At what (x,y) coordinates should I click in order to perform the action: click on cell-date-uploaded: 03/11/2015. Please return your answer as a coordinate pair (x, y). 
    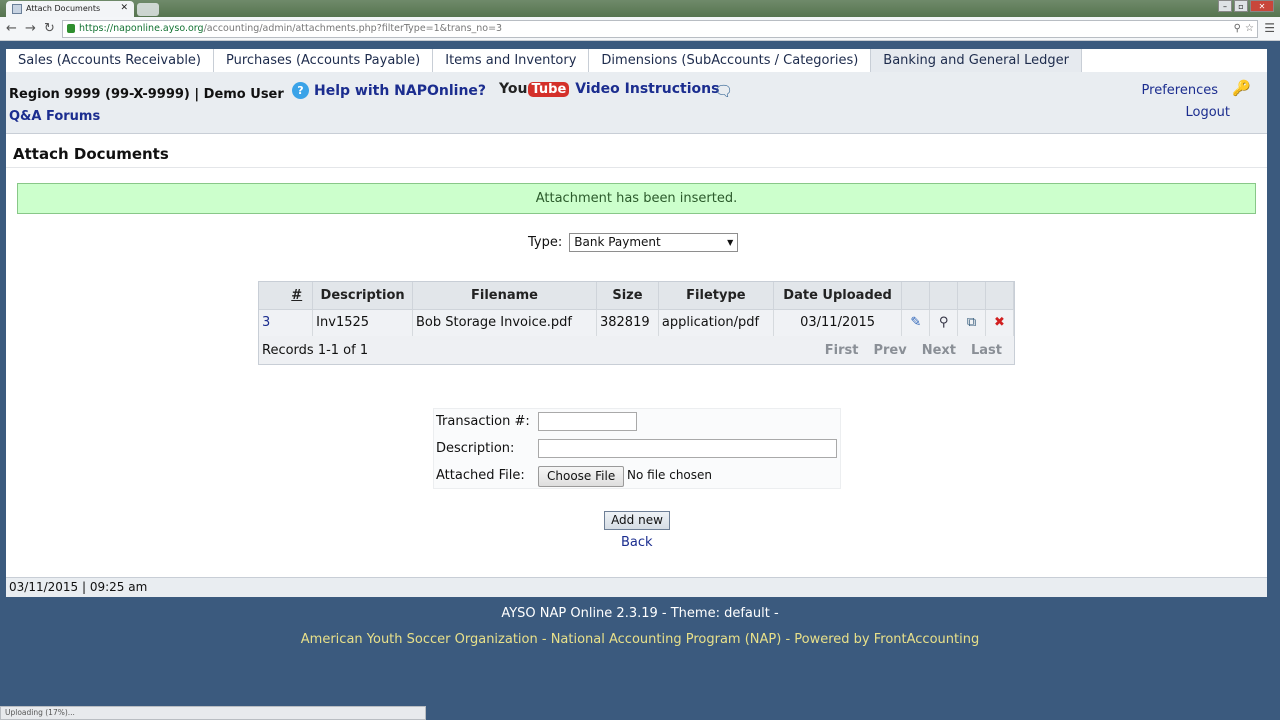
    Looking at the image, I should click on (838, 322).